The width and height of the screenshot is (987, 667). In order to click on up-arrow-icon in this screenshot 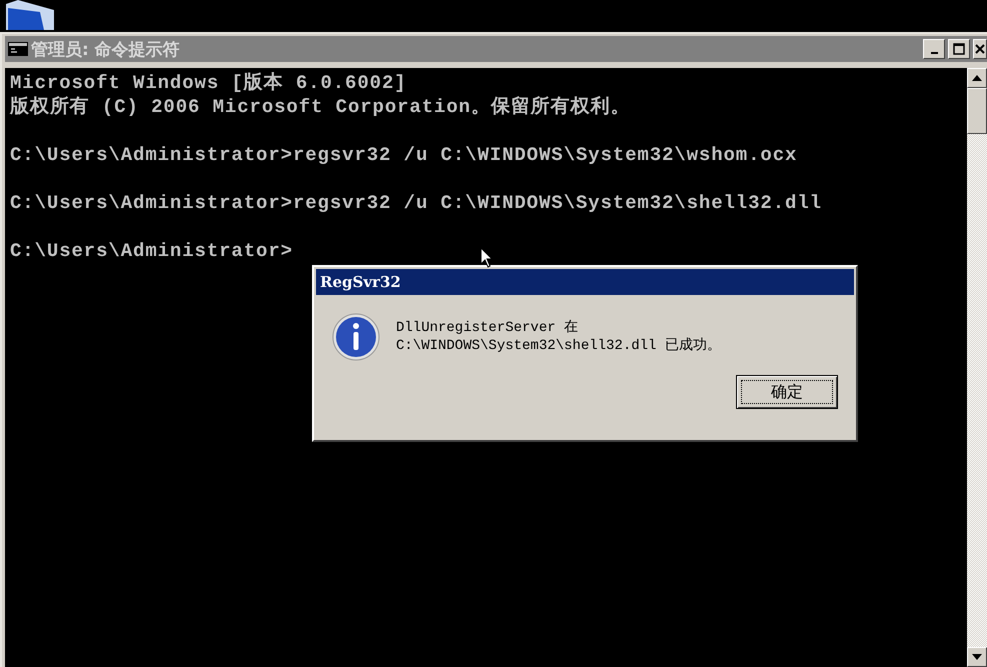, I will do `click(977, 78)`.